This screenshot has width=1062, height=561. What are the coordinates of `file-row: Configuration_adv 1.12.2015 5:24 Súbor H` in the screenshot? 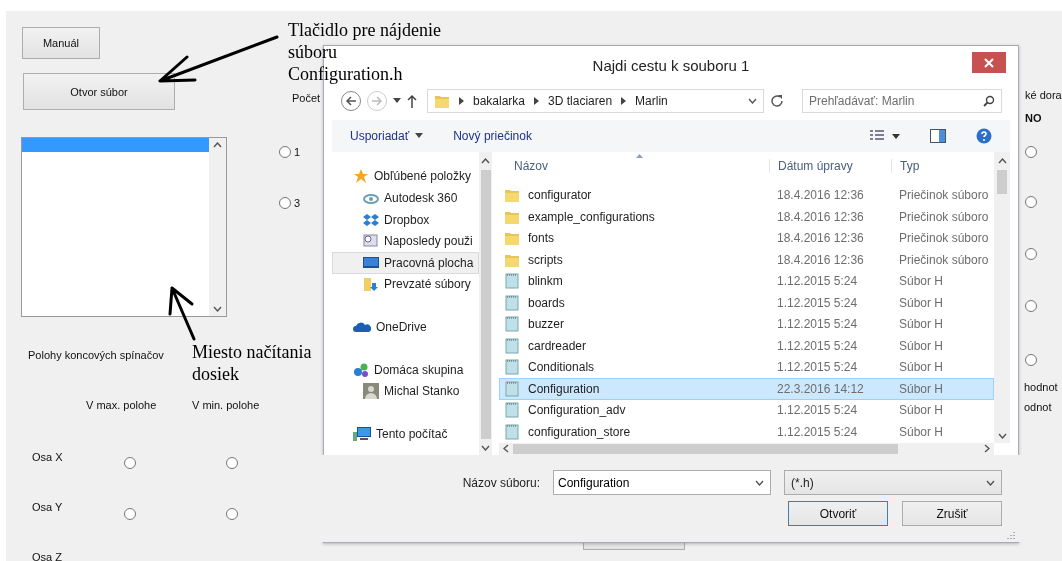 It's located at (746, 410).